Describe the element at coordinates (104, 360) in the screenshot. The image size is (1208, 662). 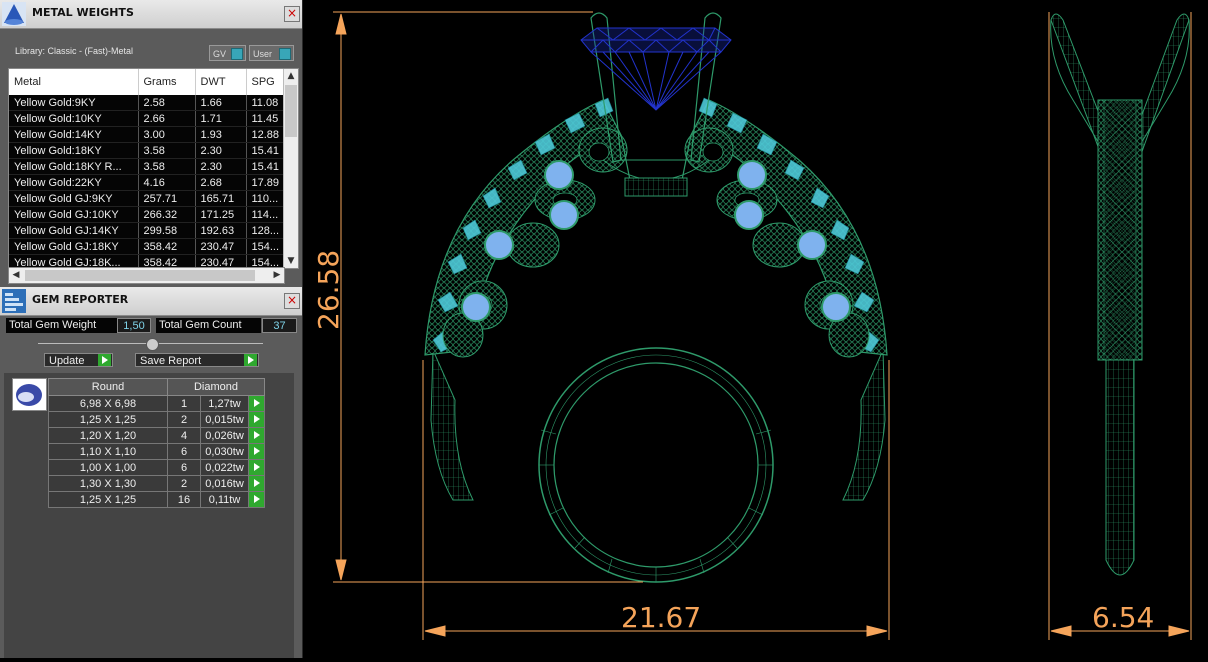
I see `update-go-icon` at that location.